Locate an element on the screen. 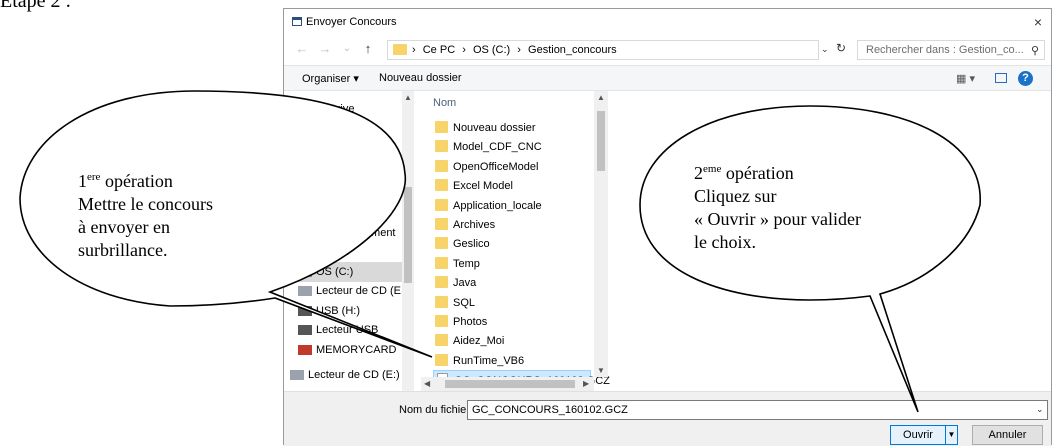 This screenshot has width=1052, height=446. callout-left-line2: Mettre le concours is located at coordinates (145, 204).